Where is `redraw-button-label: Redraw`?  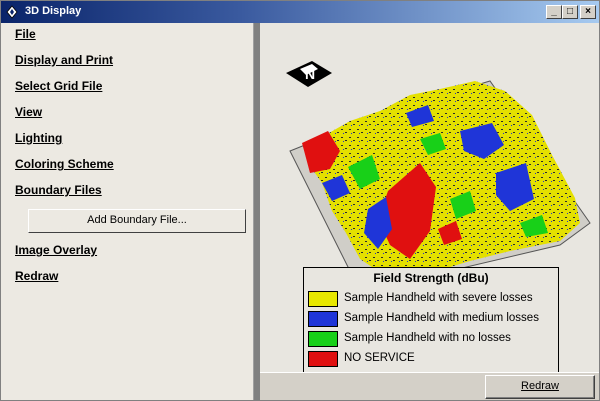
redraw-button-label: Redraw is located at coordinates (540, 386).